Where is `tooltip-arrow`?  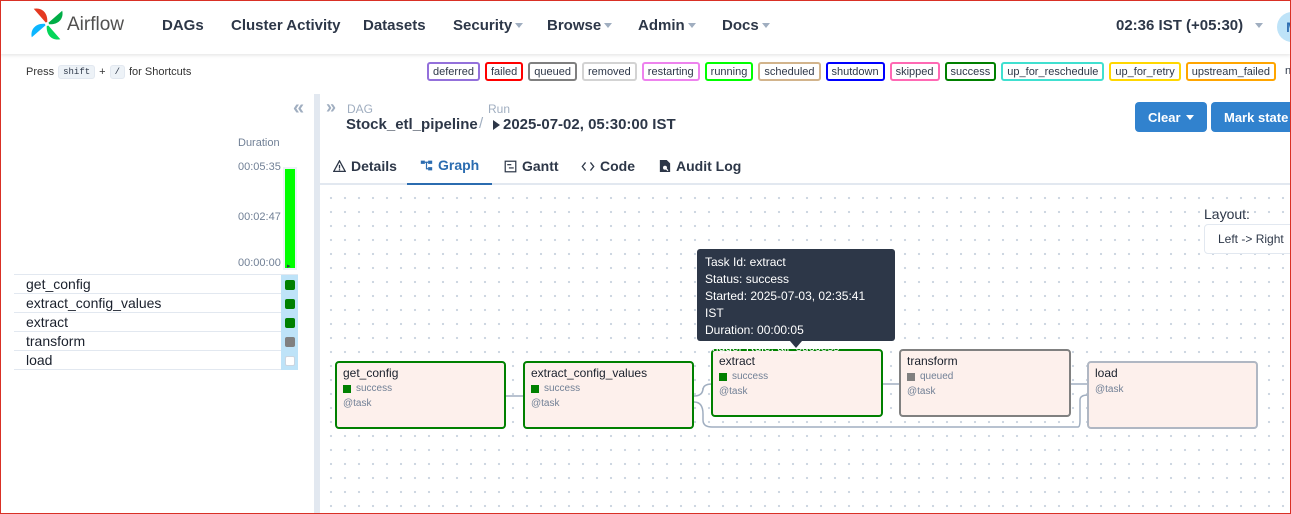
tooltip-arrow is located at coordinates (796, 344).